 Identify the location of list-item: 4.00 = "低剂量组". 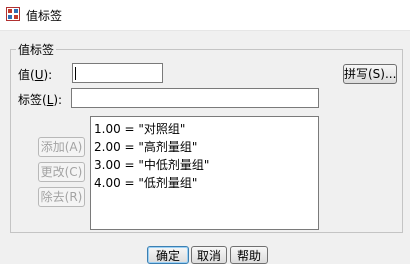
(206, 183).